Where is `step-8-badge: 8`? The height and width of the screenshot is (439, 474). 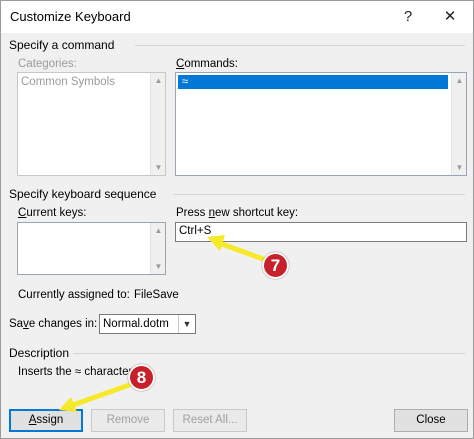 step-8-badge: 8 is located at coordinates (141, 377).